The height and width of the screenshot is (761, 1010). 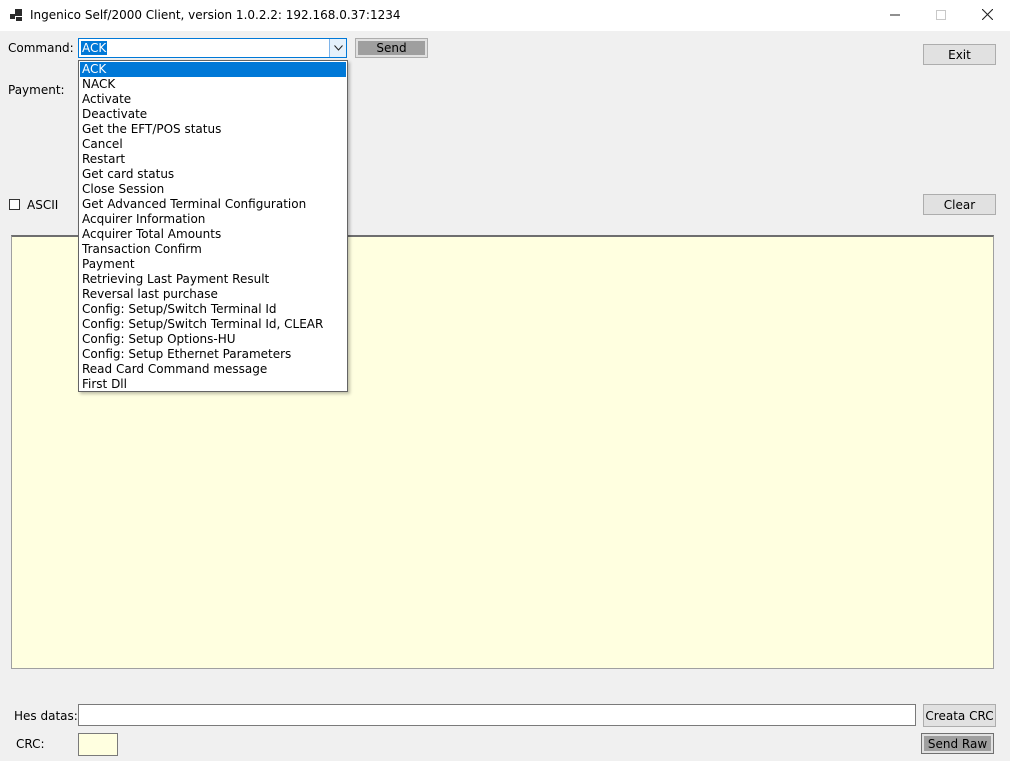 What do you see at coordinates (213, 129) in the screenshot?
I see `dropdown-option: Get the EFT/POS status` at bounding box center [213, 129].